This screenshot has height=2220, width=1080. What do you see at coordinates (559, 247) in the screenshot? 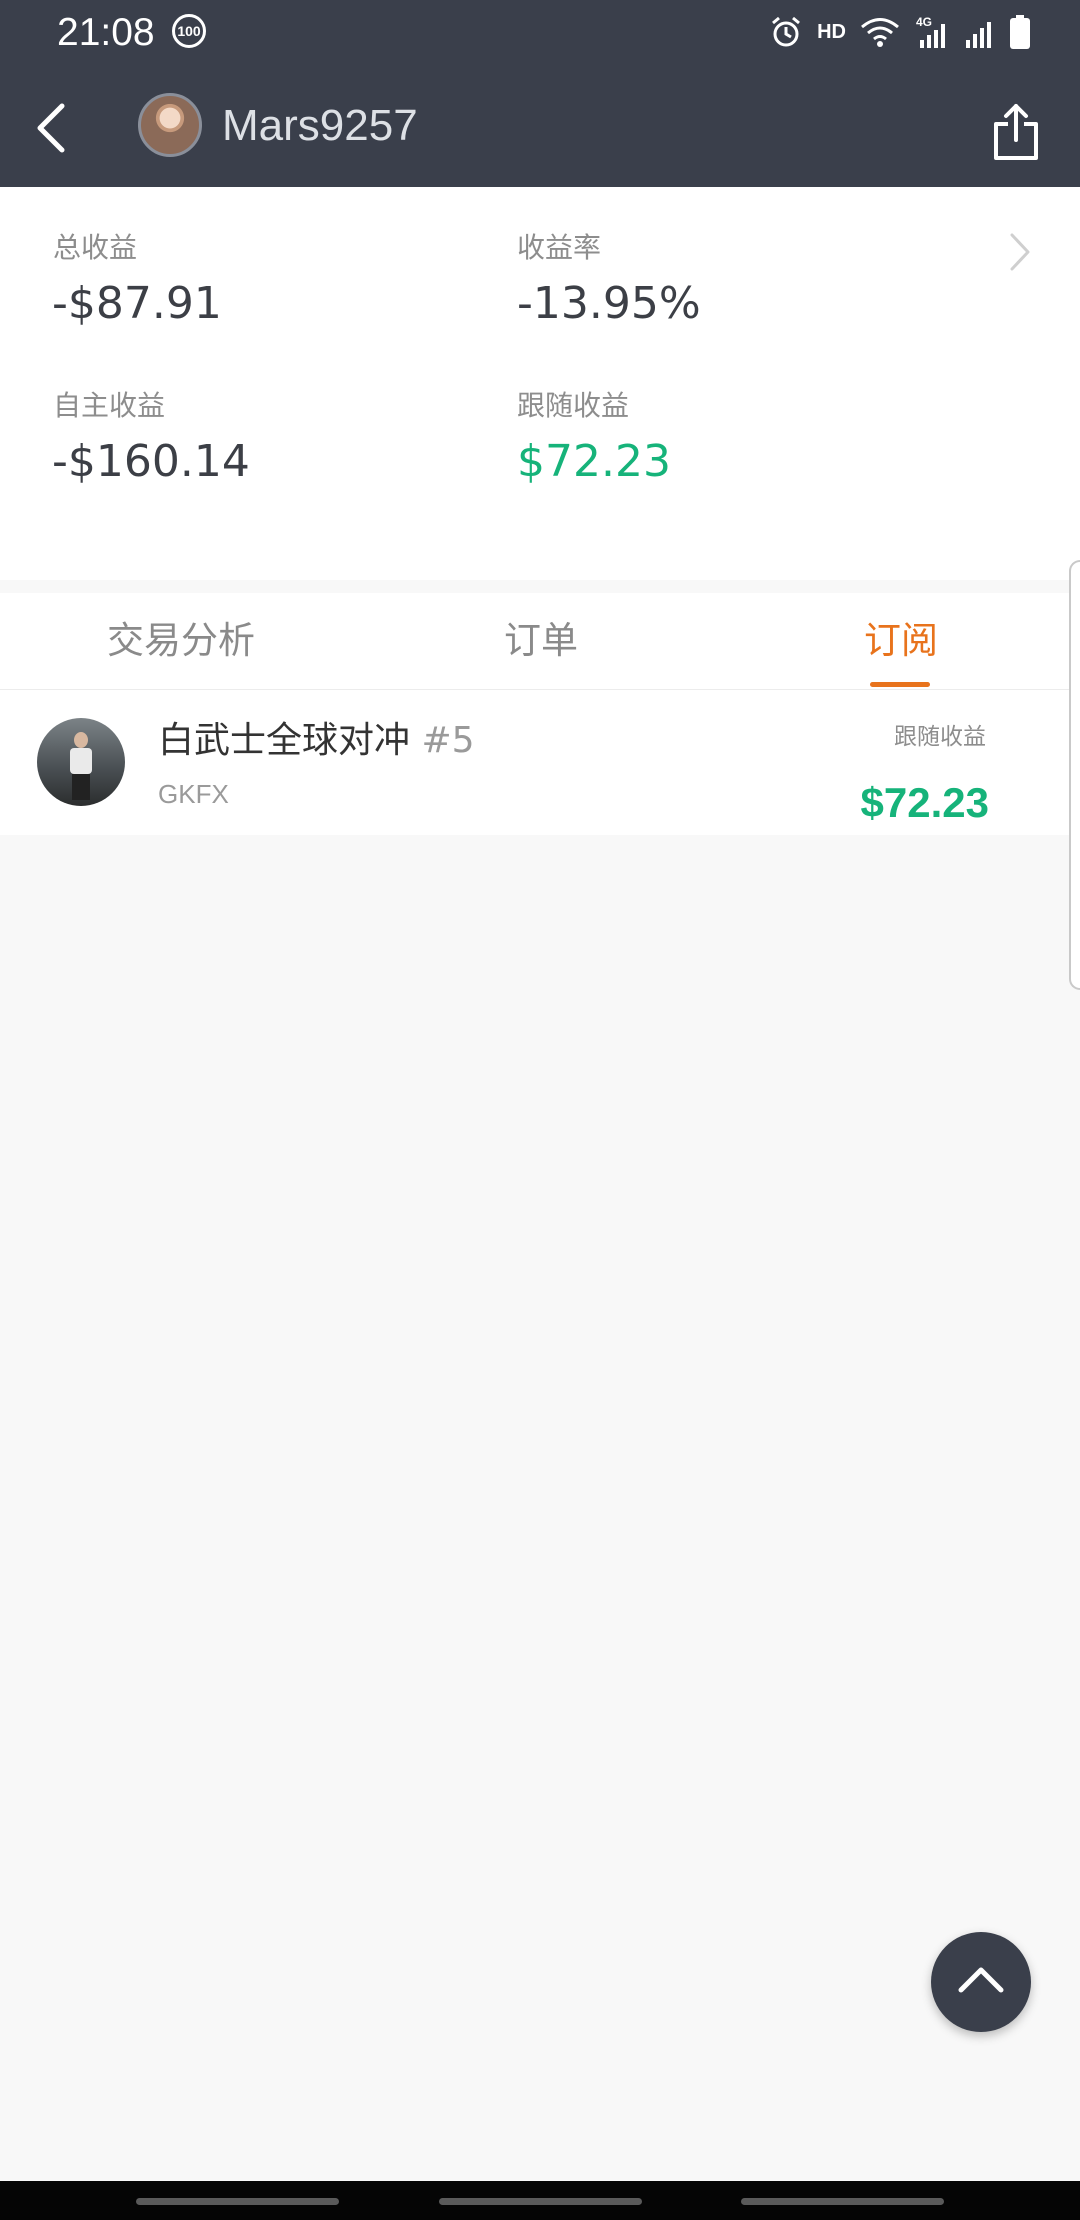
I see `return-rate-label: 收益率` at bounding box center [559, 247].